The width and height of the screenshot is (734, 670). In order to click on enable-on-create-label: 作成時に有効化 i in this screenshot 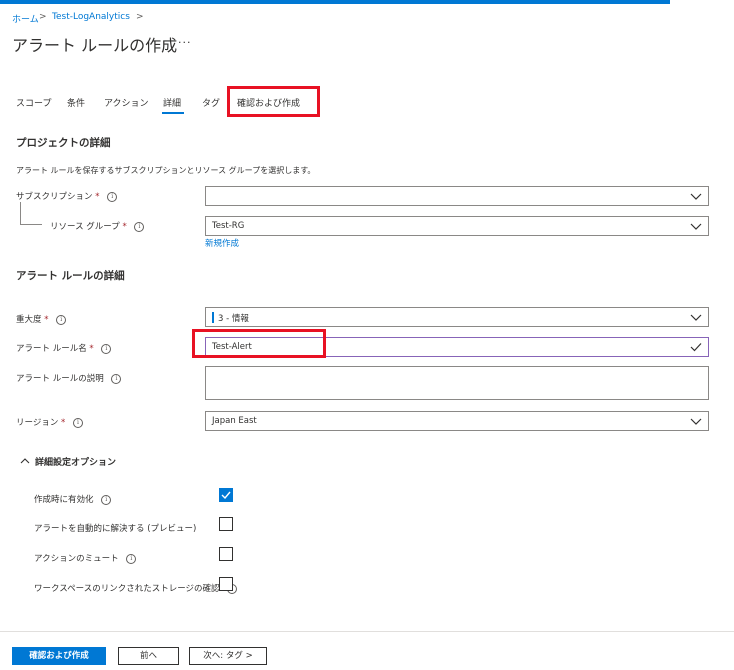, I will do `click(73, 499)`.